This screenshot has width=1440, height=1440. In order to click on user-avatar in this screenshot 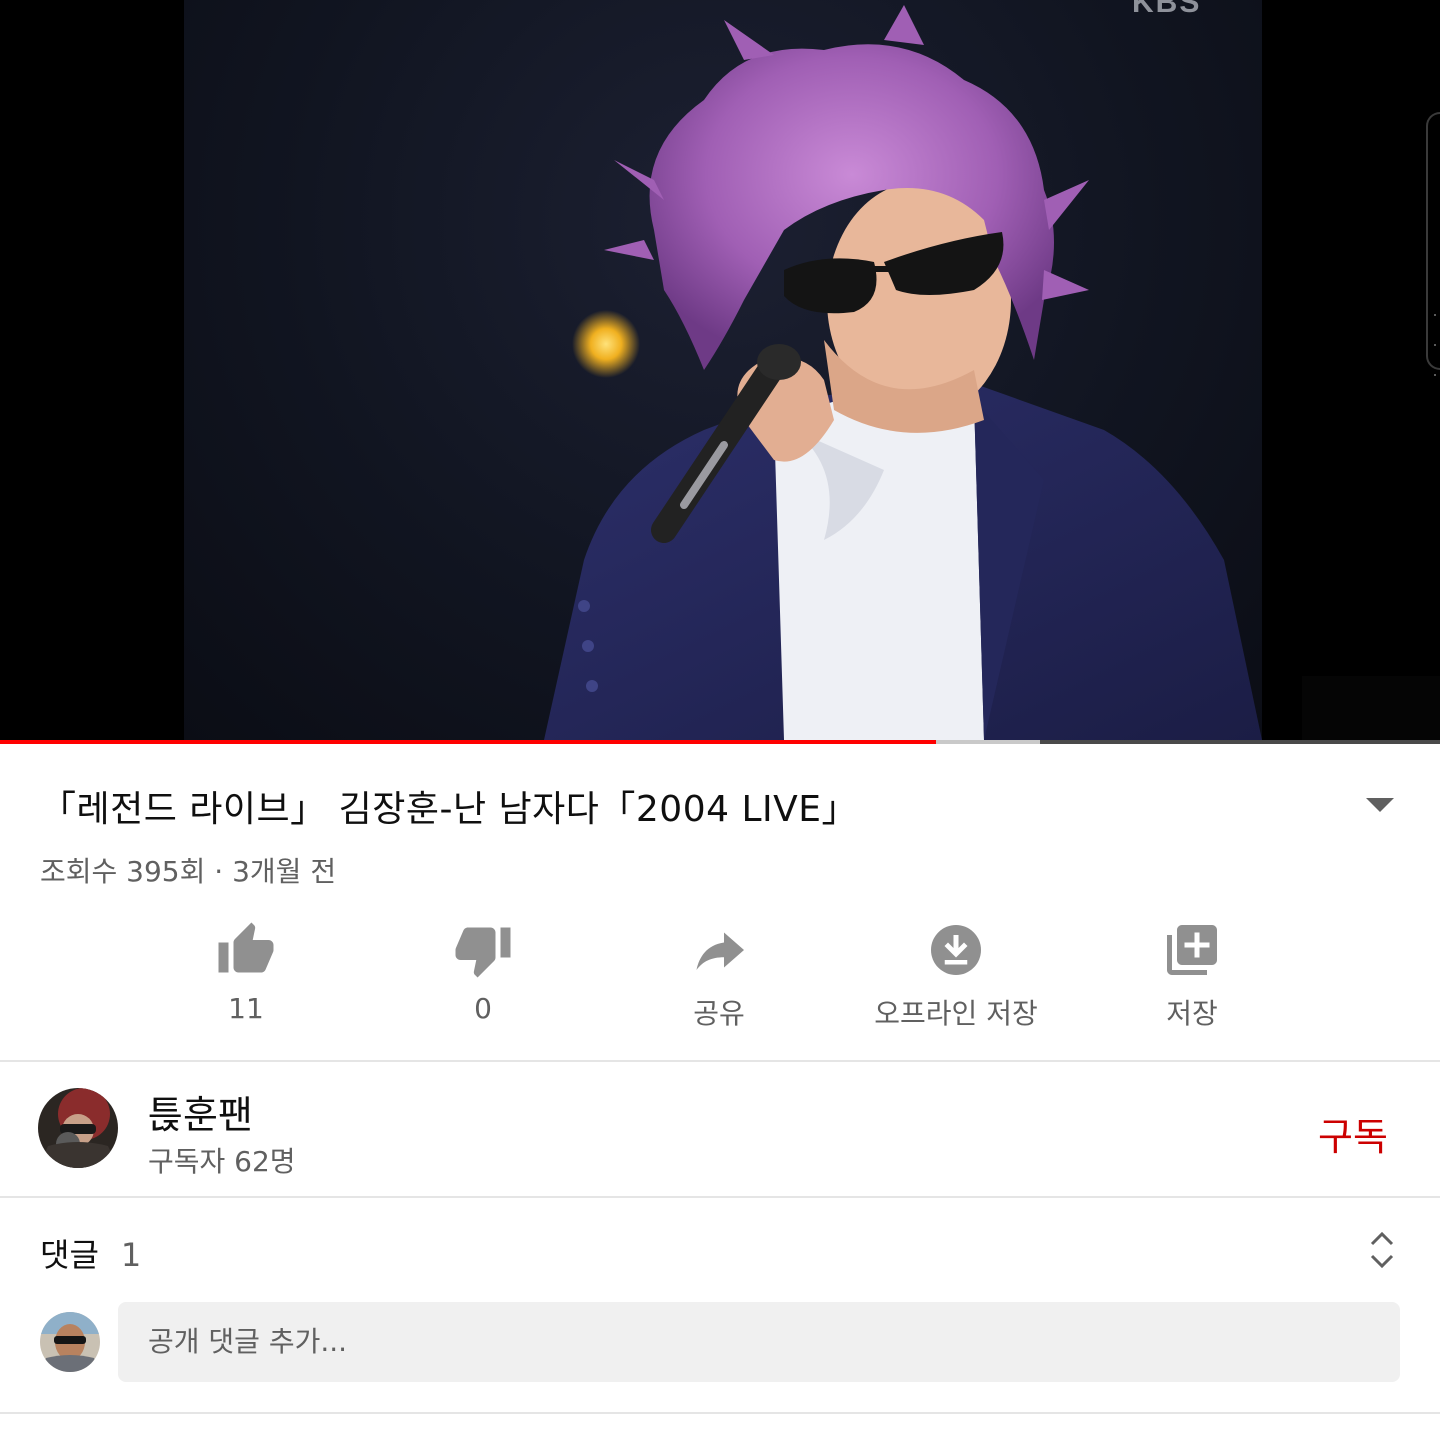, I will do `click(70, 1342)`.